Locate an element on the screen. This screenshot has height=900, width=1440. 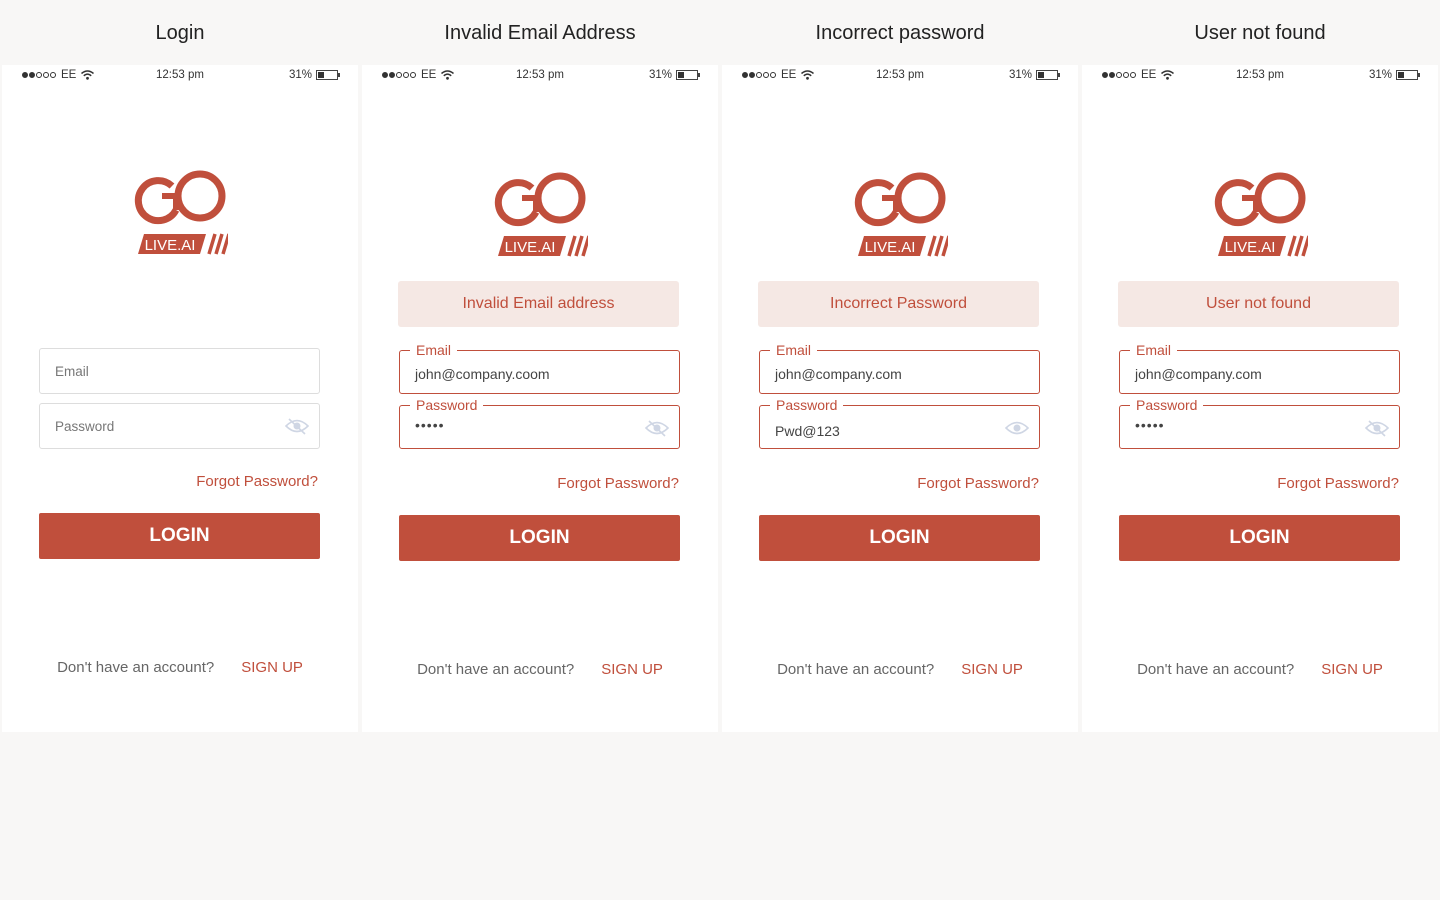
password-input: Password is located at coordinates (179, 426).